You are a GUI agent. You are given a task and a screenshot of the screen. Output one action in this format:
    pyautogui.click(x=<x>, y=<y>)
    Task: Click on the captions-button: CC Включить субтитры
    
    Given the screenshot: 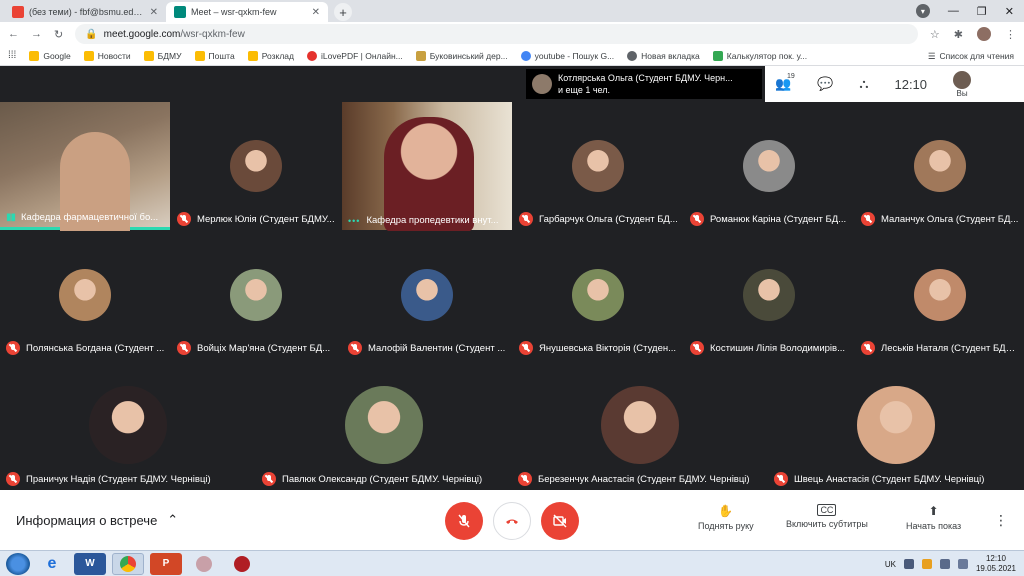 What is the action you would take?
    pyautogui.click(x=827, y=516)
    